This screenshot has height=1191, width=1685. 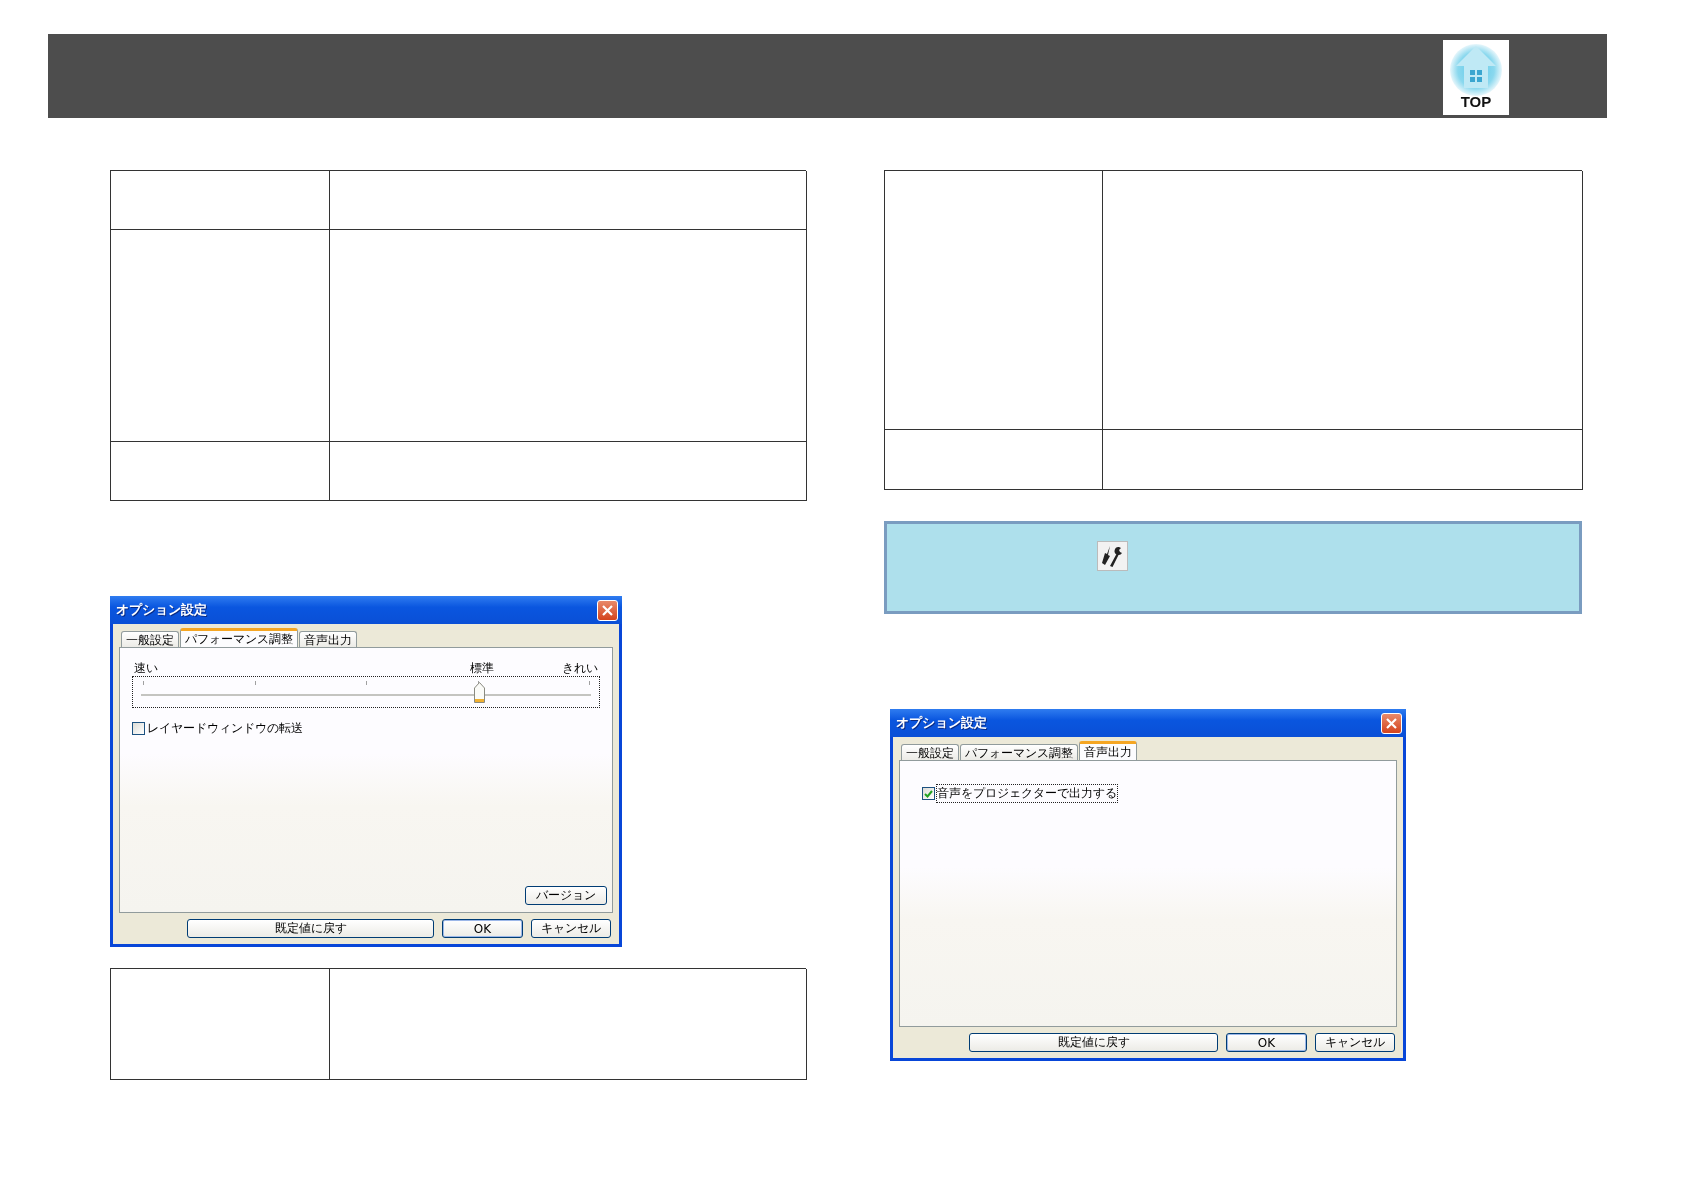 What do you see at coordinates (366, 692) in the screenshot?
I see `quality-slider` at bounding box center [366, 692].